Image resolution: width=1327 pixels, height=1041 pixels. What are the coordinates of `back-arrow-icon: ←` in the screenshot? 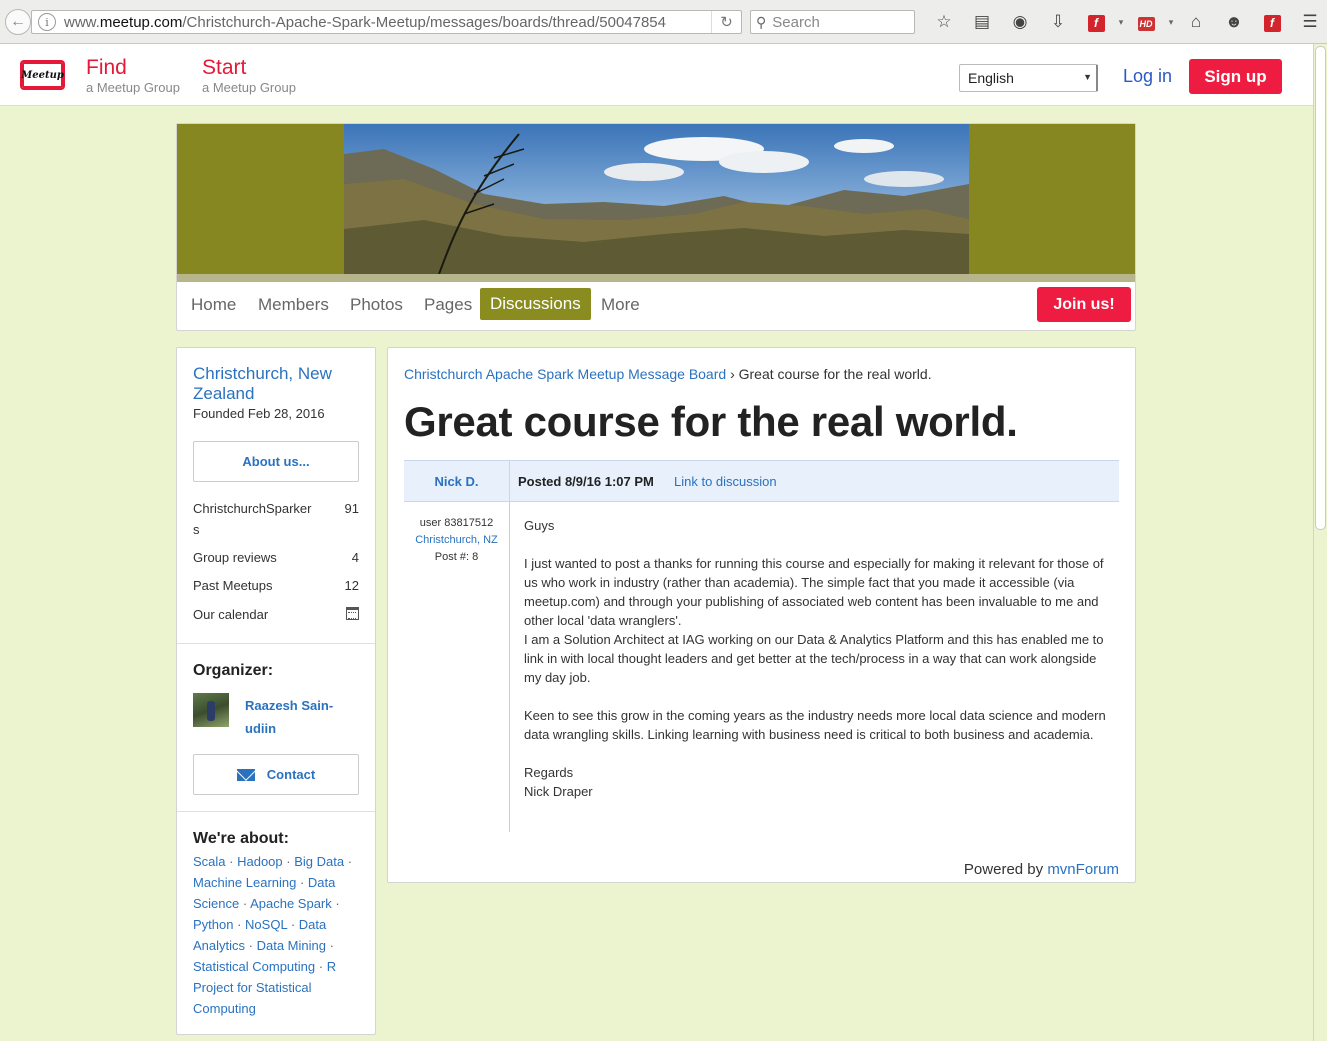 It's located at (18, 22).